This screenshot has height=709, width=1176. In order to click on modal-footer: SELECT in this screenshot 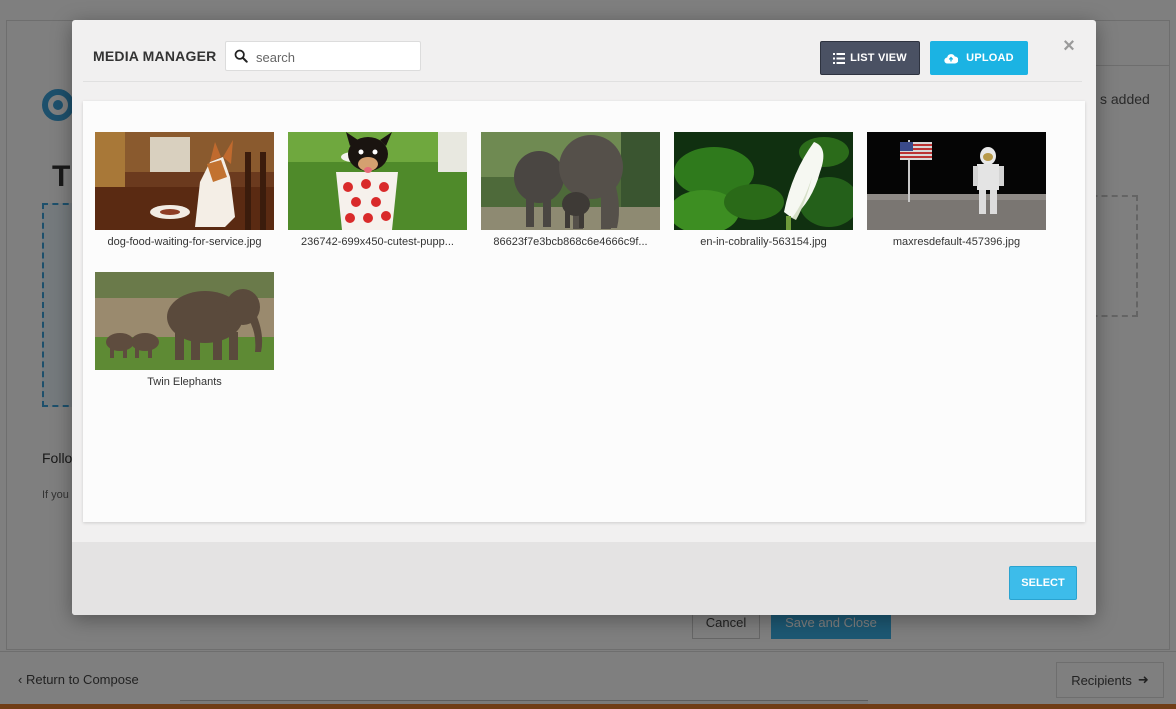, I will do `click(584, 578)`.